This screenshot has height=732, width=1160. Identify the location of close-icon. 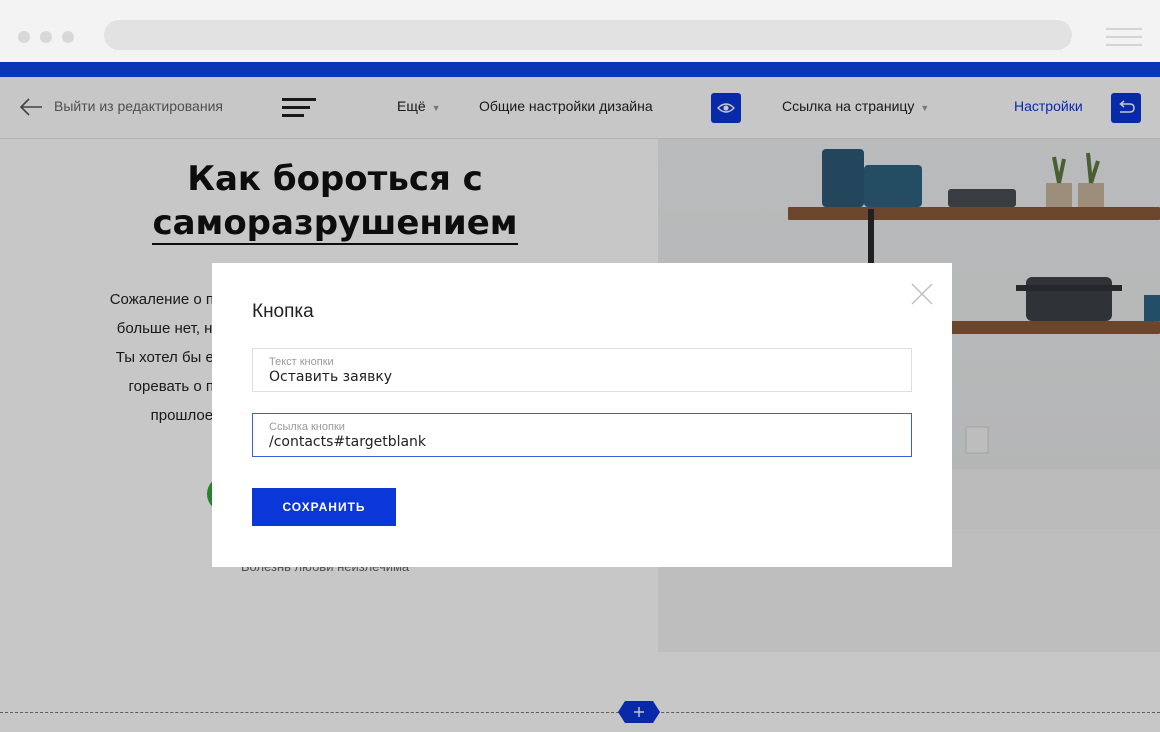
(922, 294).